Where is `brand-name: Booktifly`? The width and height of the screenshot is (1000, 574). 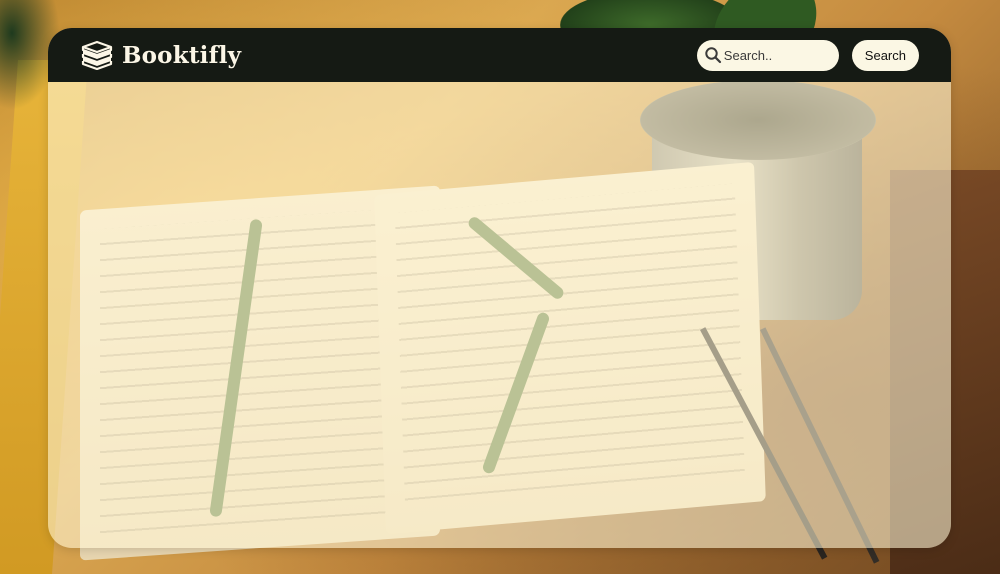
brand-name: Booktifly is located at coordinates (182, 55).